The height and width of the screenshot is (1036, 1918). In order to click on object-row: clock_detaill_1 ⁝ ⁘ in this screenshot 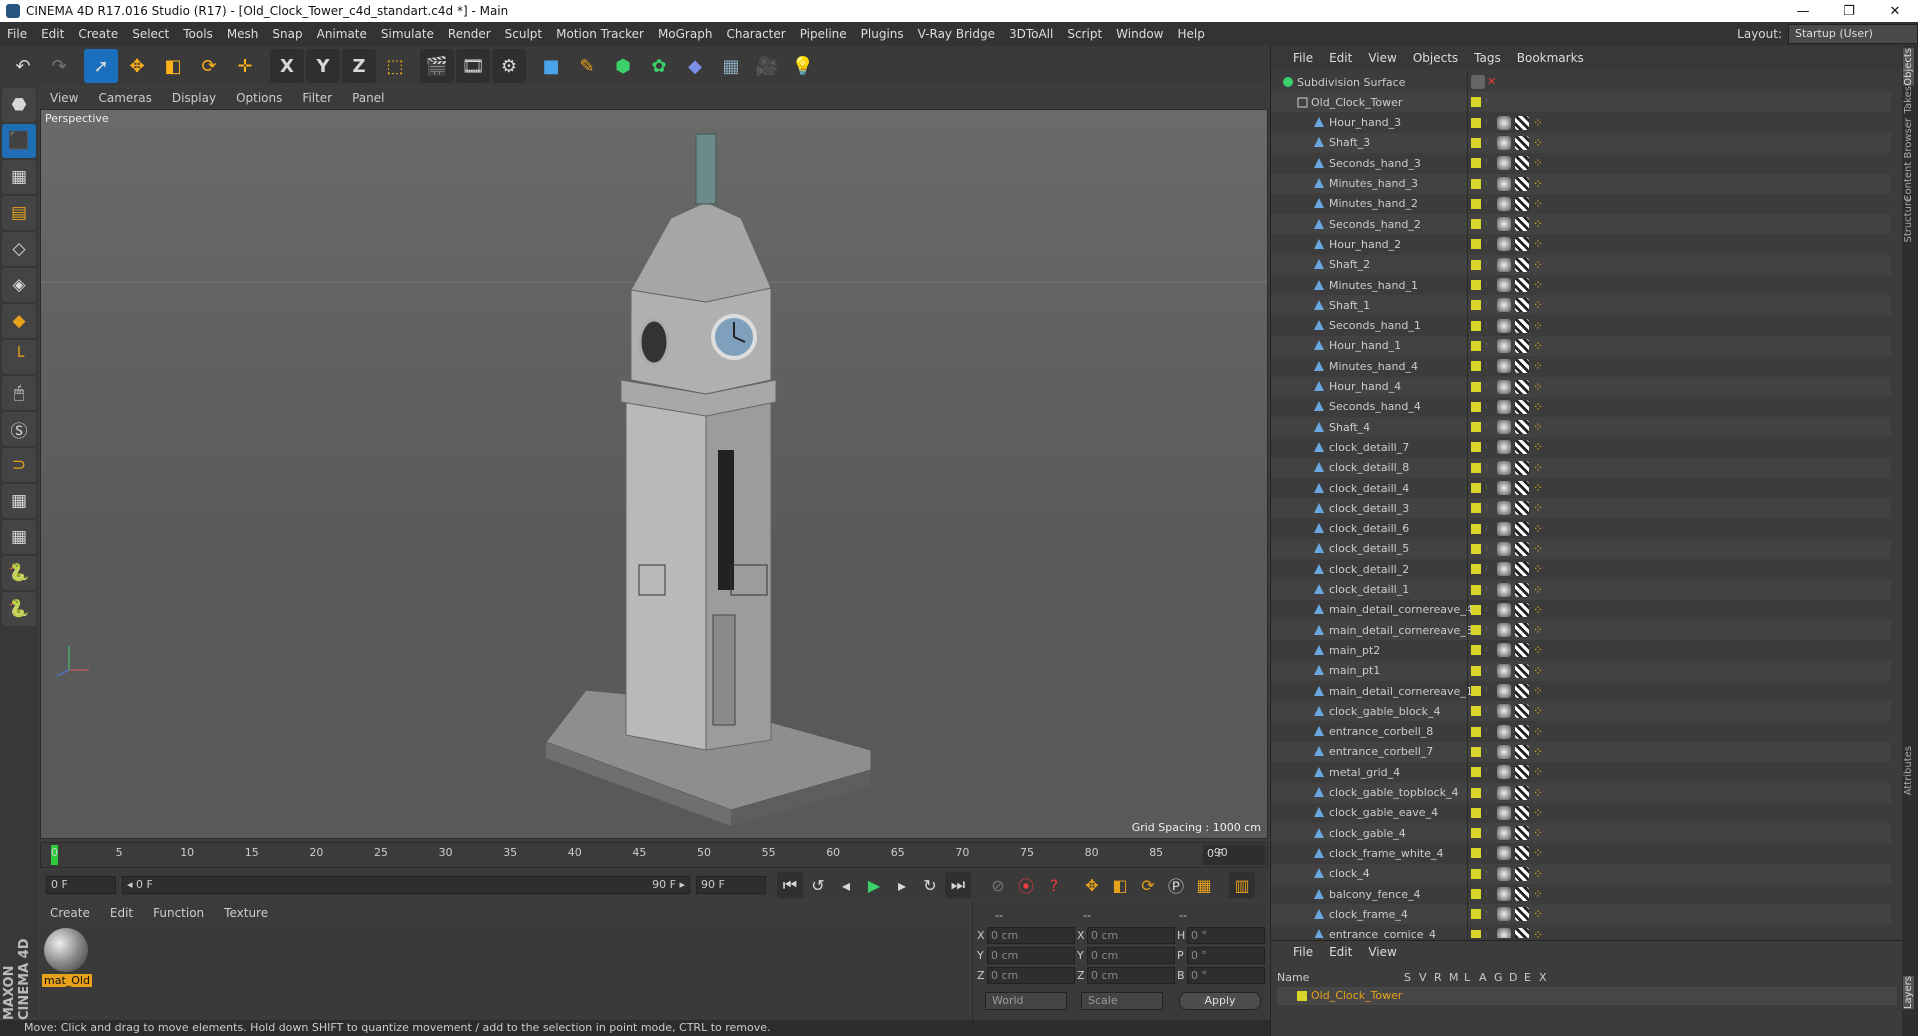, I will do `click(1581, 589)`.